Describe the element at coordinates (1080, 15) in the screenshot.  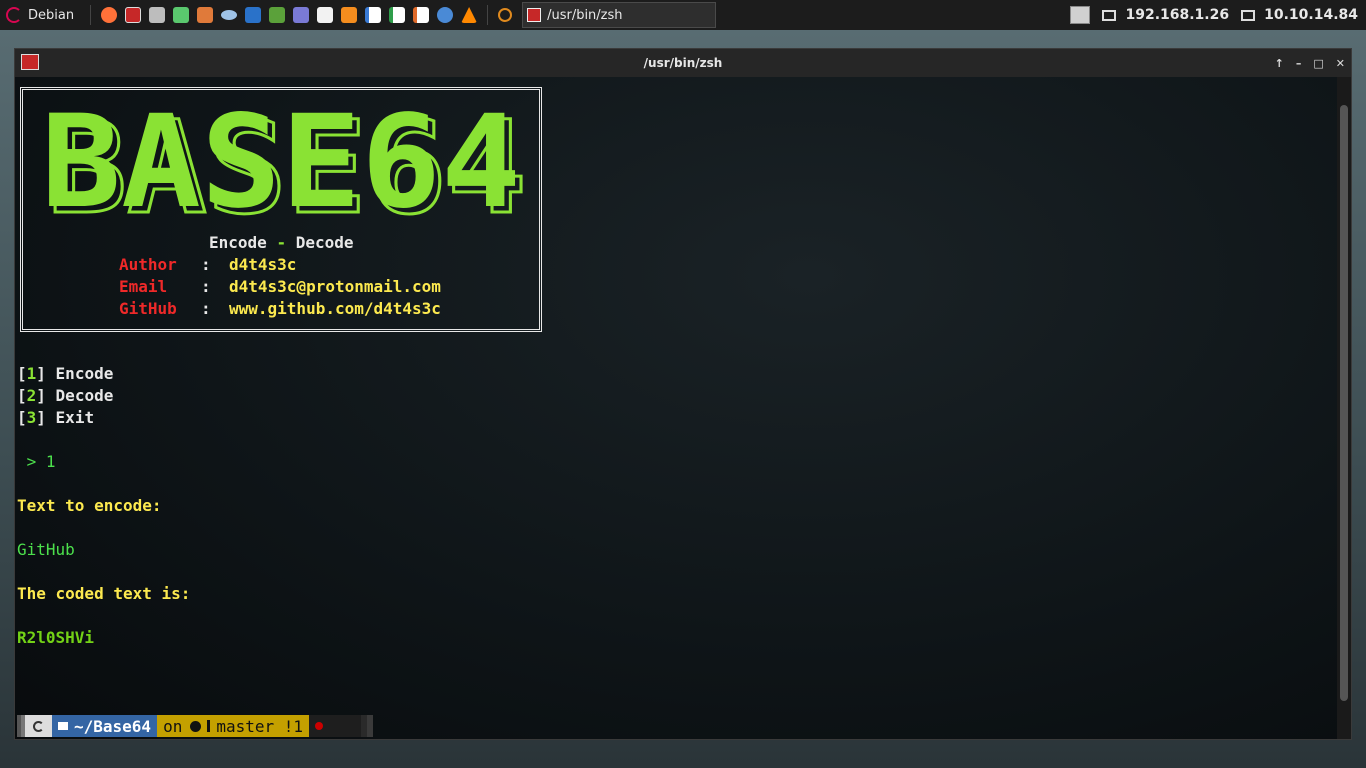
I see `network-monitor-icon` at that location.